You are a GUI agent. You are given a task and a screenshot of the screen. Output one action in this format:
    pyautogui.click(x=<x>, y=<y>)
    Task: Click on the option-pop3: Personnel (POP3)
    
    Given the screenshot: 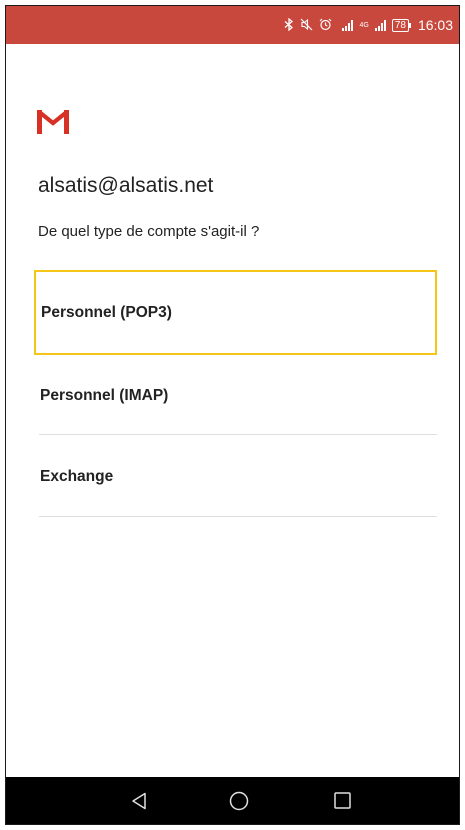 What is the action you would take?
    pyautogui.click(x=235, y=312)
    